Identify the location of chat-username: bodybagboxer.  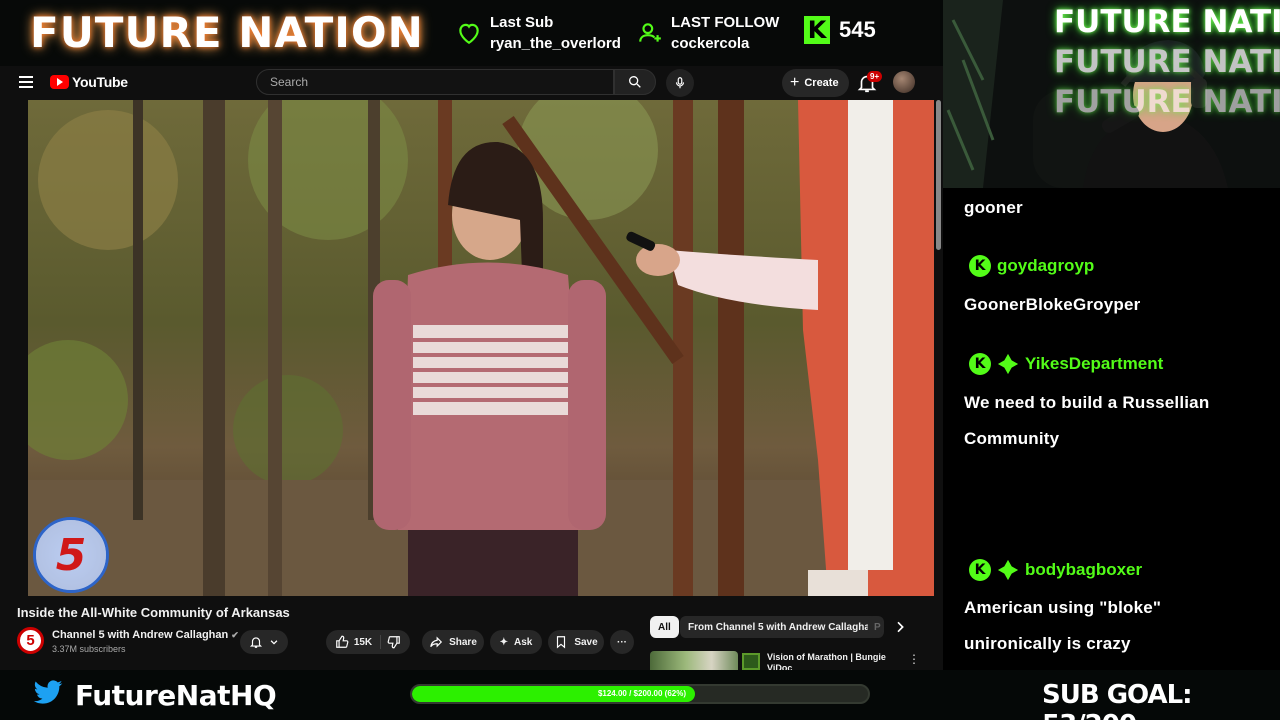
(1055, 570).